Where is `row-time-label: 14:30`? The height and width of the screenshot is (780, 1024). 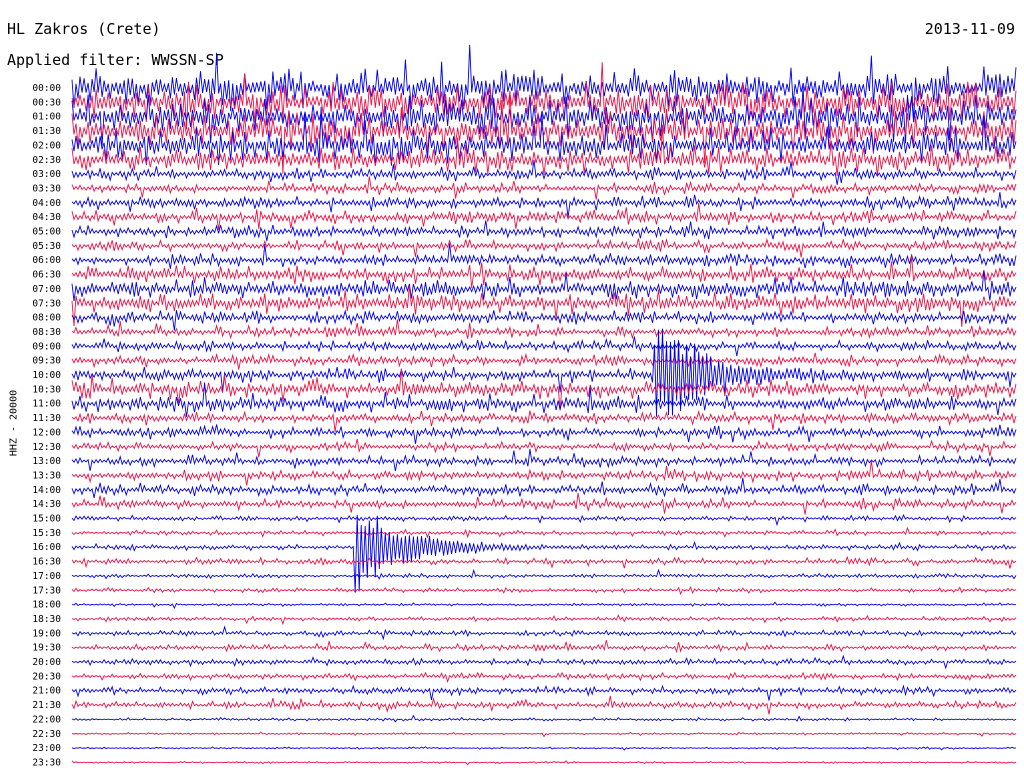
row-time-label: 14:30 is located at coordinates (46, 504).